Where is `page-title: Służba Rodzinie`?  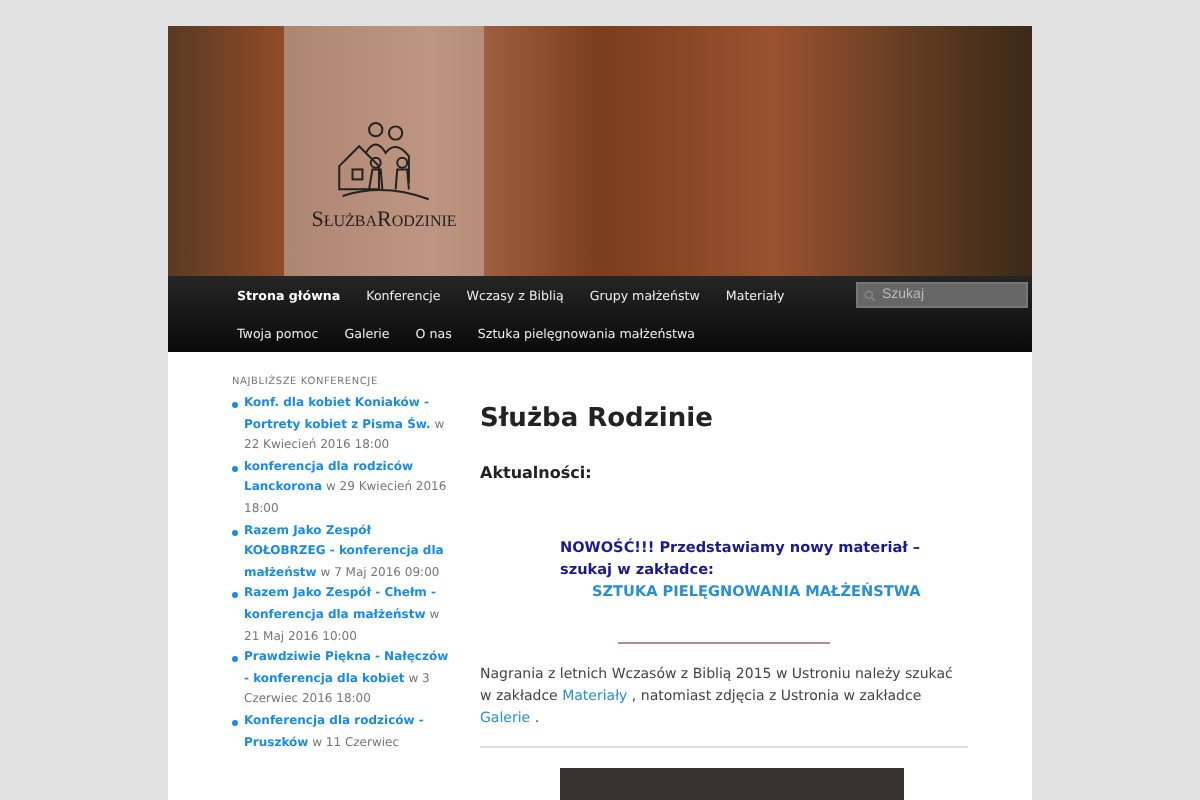
page-title: Służba Rodzinie is located at coordinates (597, 419).